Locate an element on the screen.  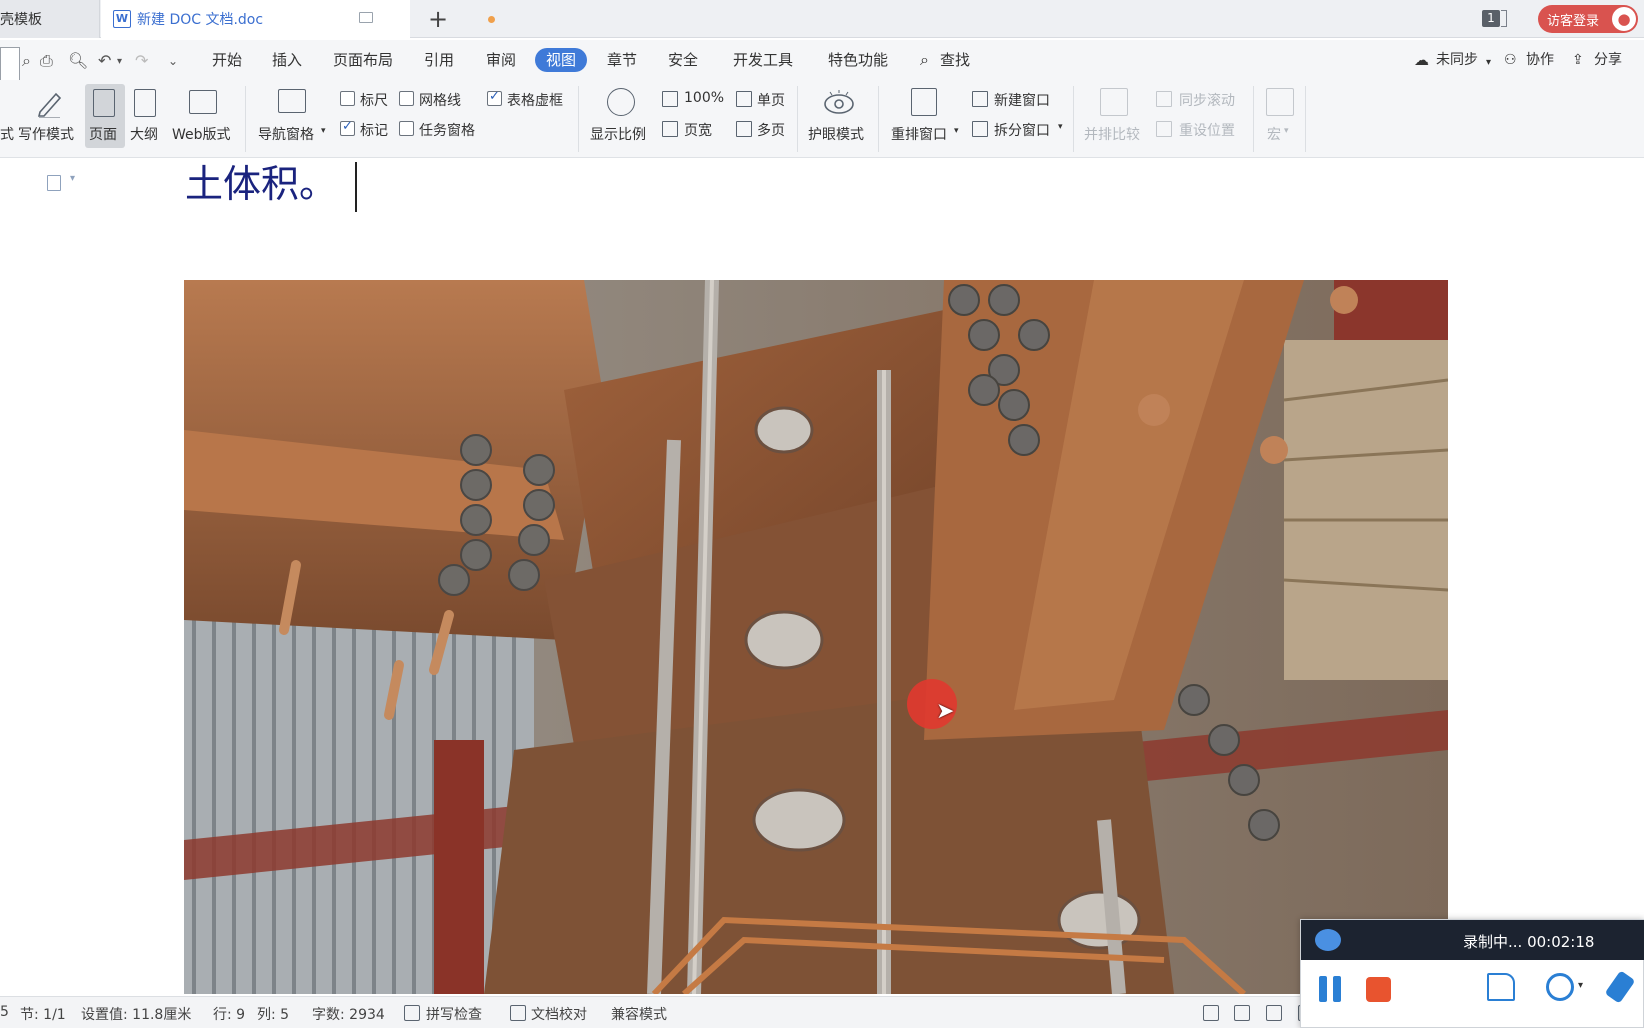
pause-button is located at coordinates (1331, 989).